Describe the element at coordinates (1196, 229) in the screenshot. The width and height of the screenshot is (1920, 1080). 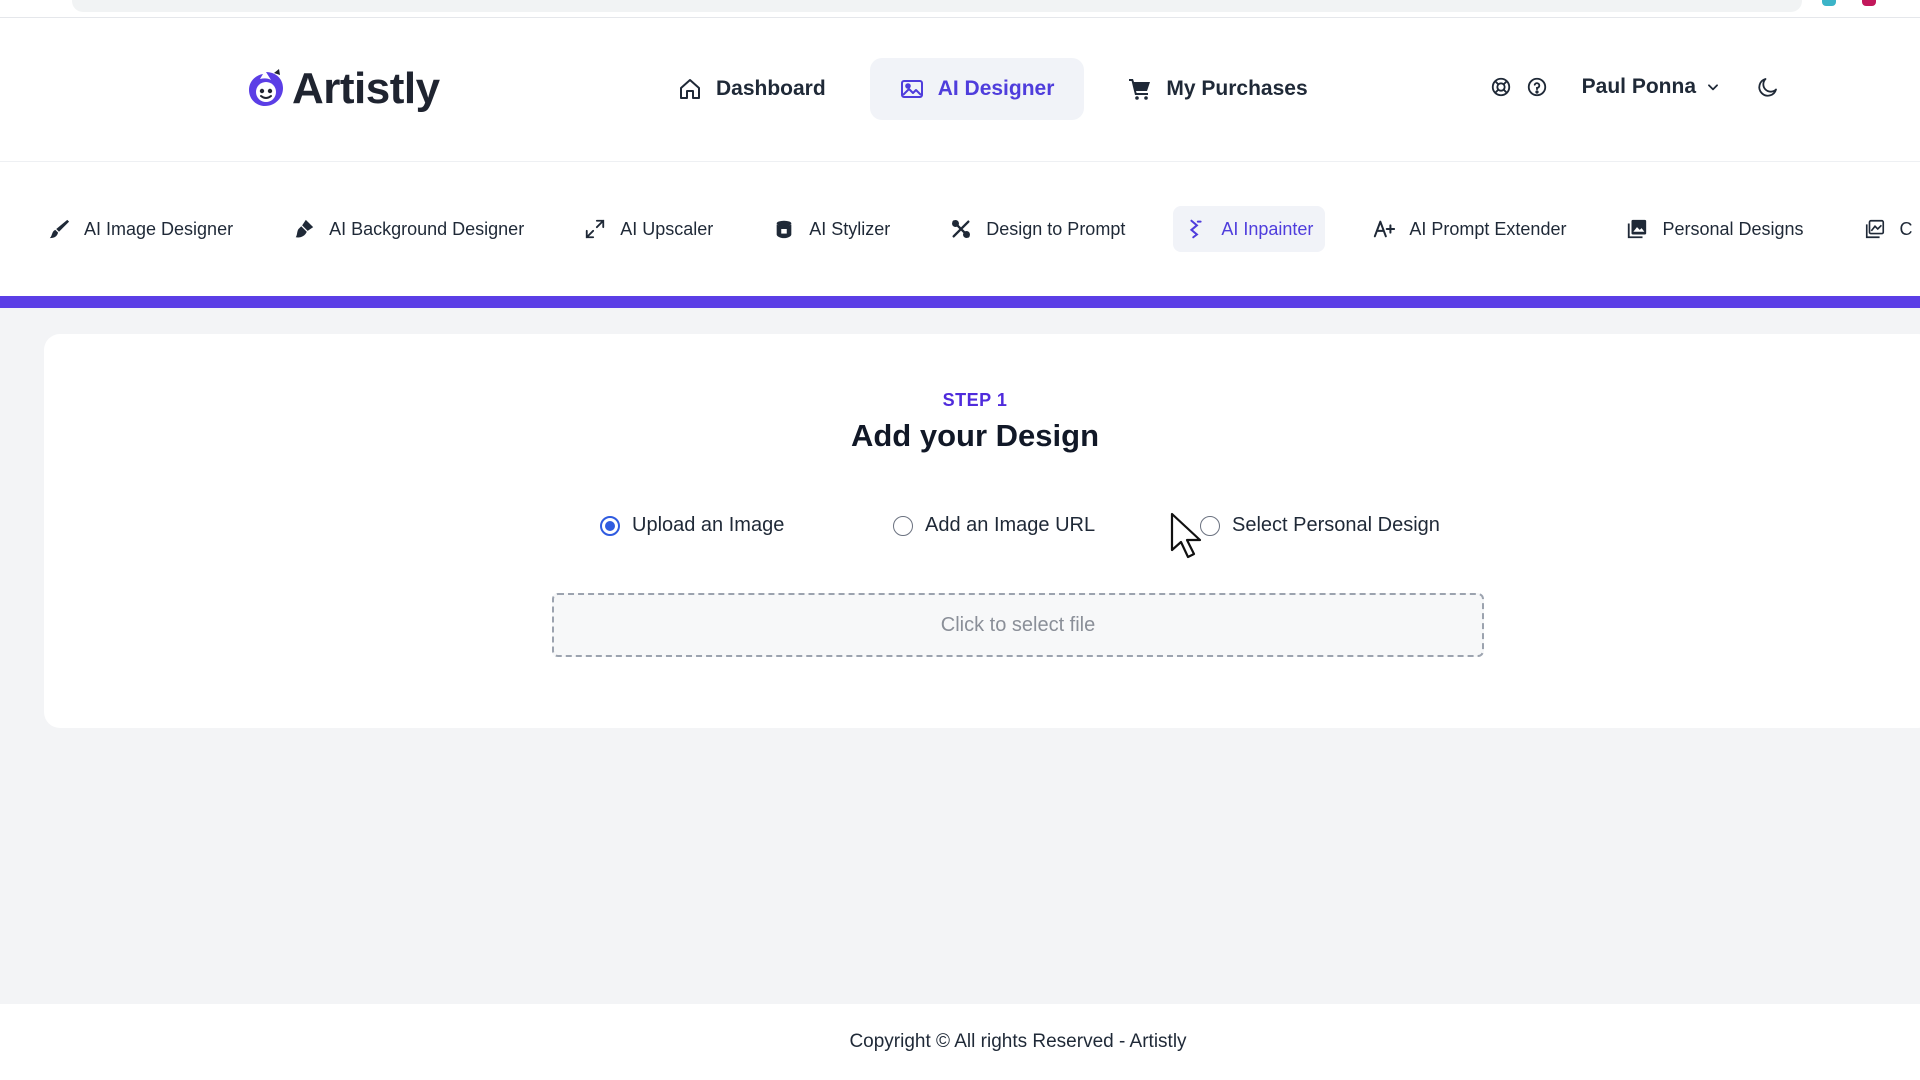
I see `wand-icon` at that location.